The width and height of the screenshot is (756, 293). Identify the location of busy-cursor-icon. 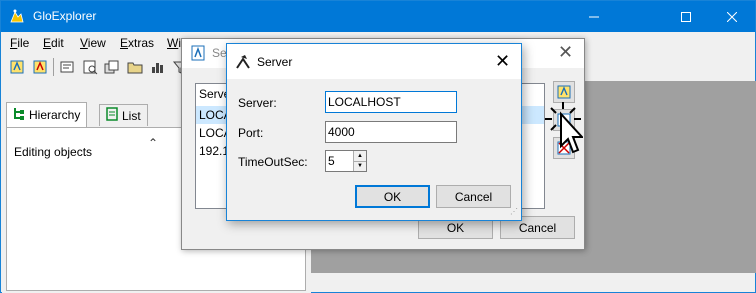
(564, 131).